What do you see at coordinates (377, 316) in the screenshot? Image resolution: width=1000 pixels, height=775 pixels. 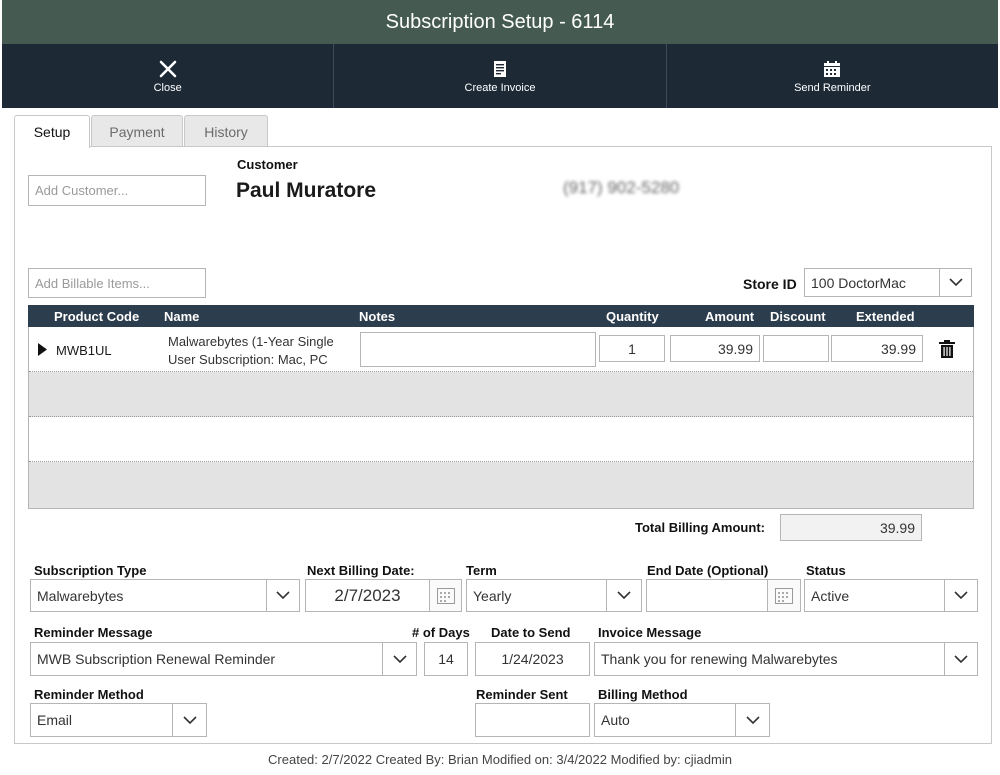 I see `col-notes: Notes` at bounding box center [377, 316].